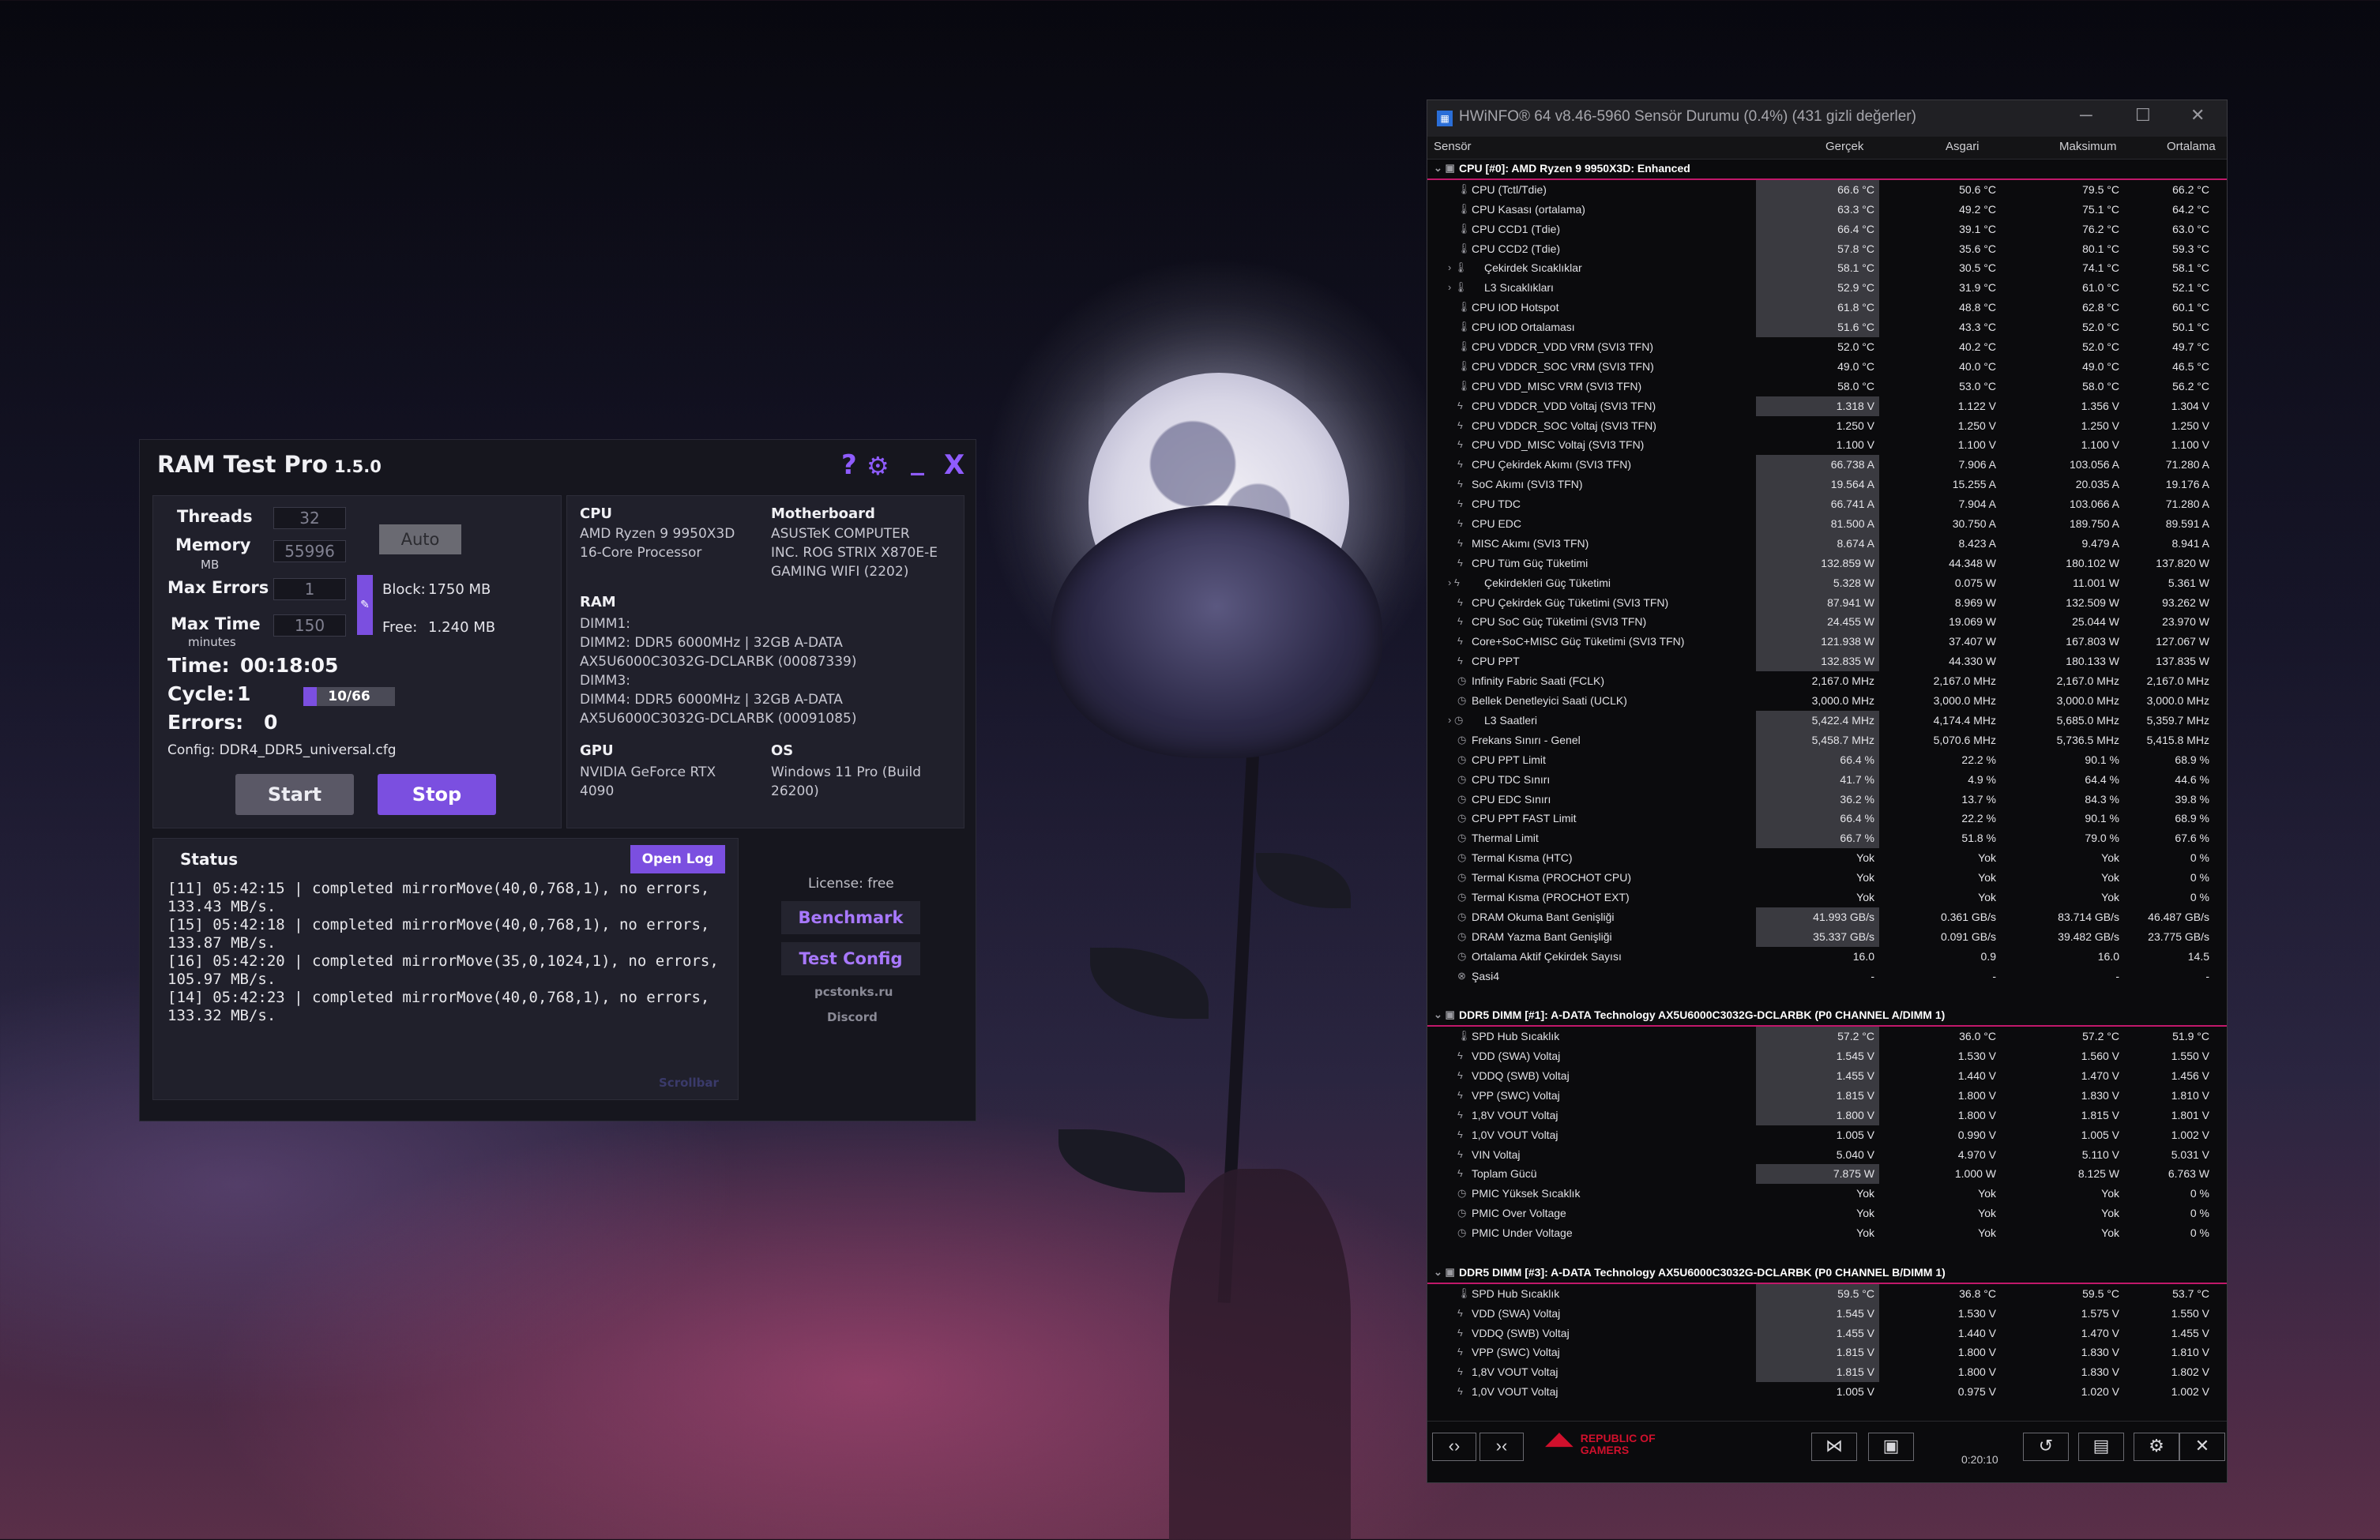 The width and height of the screenshot is (2380, 1540). I want to click on column-min: Asgari, so click(1963, 146).